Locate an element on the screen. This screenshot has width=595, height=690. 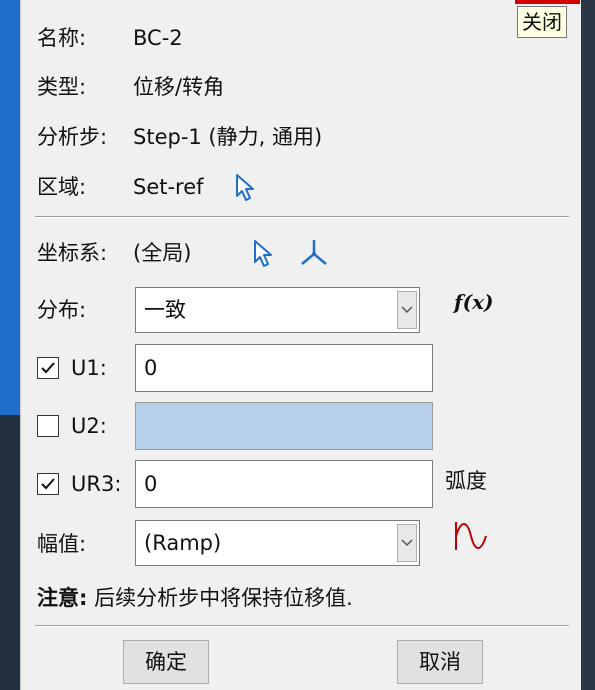
note-line: 注意: 后续分析步中将保持位移值. is located at coordinates (195, 598).